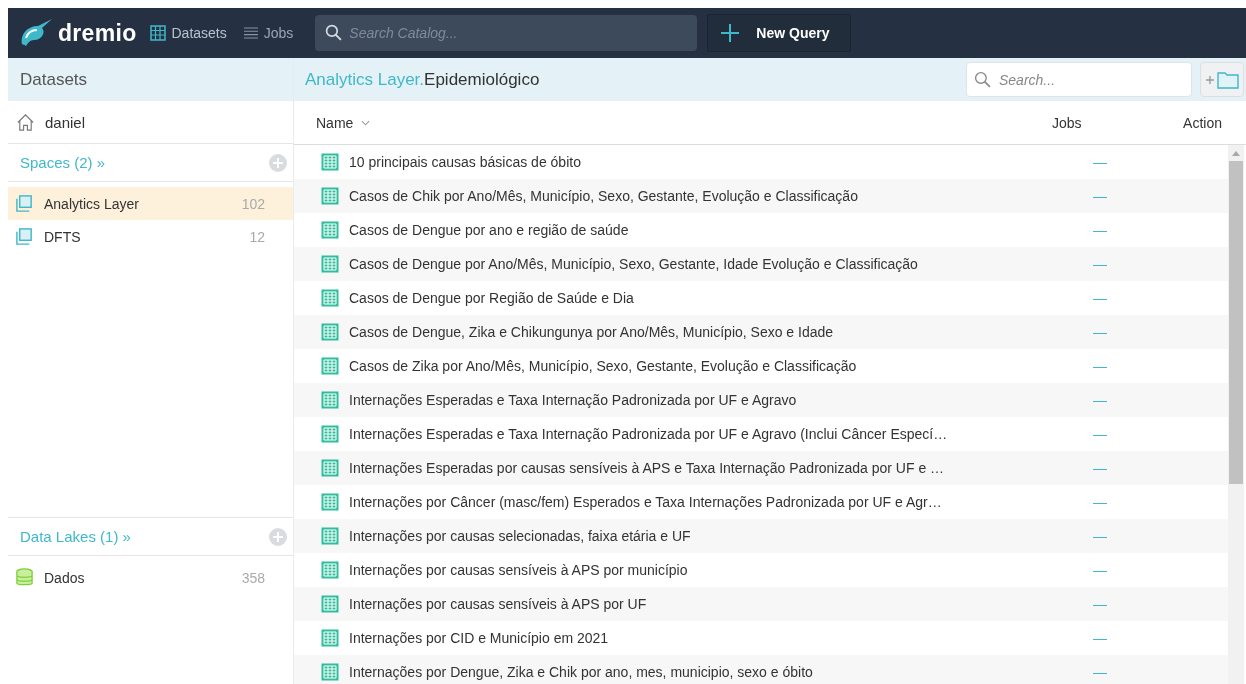 The width and height of the screenshot is (1246, 684). I want to click on table-row: Internações por Câncer (masc/fem) Esperados e Taxa Internações Padronizada por UF e Agr… —, so click(761, 502).